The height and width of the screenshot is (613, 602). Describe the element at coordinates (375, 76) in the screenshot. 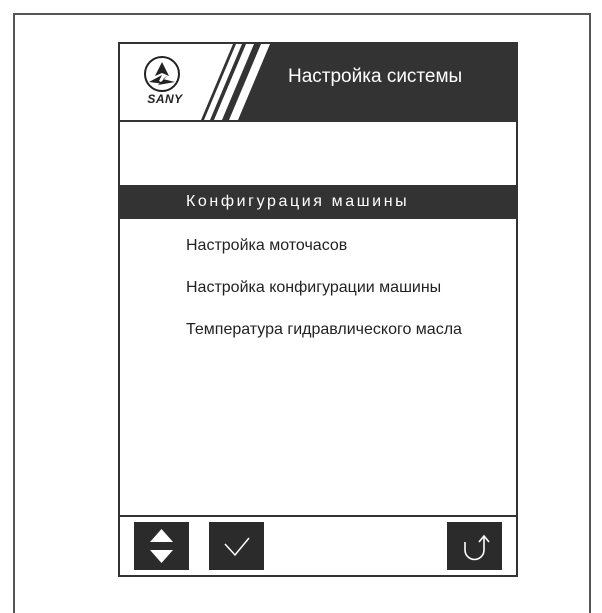

I see `page-title: Настройка системы` at that location.